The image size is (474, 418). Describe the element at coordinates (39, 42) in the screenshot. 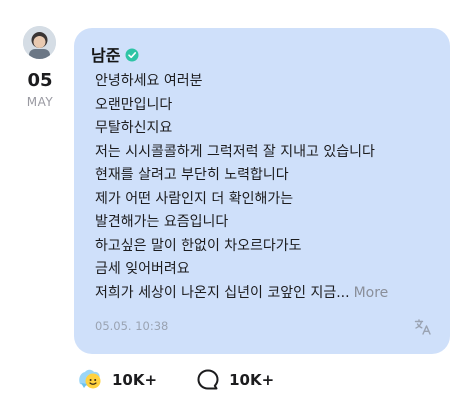

I see `avatar` at that location.